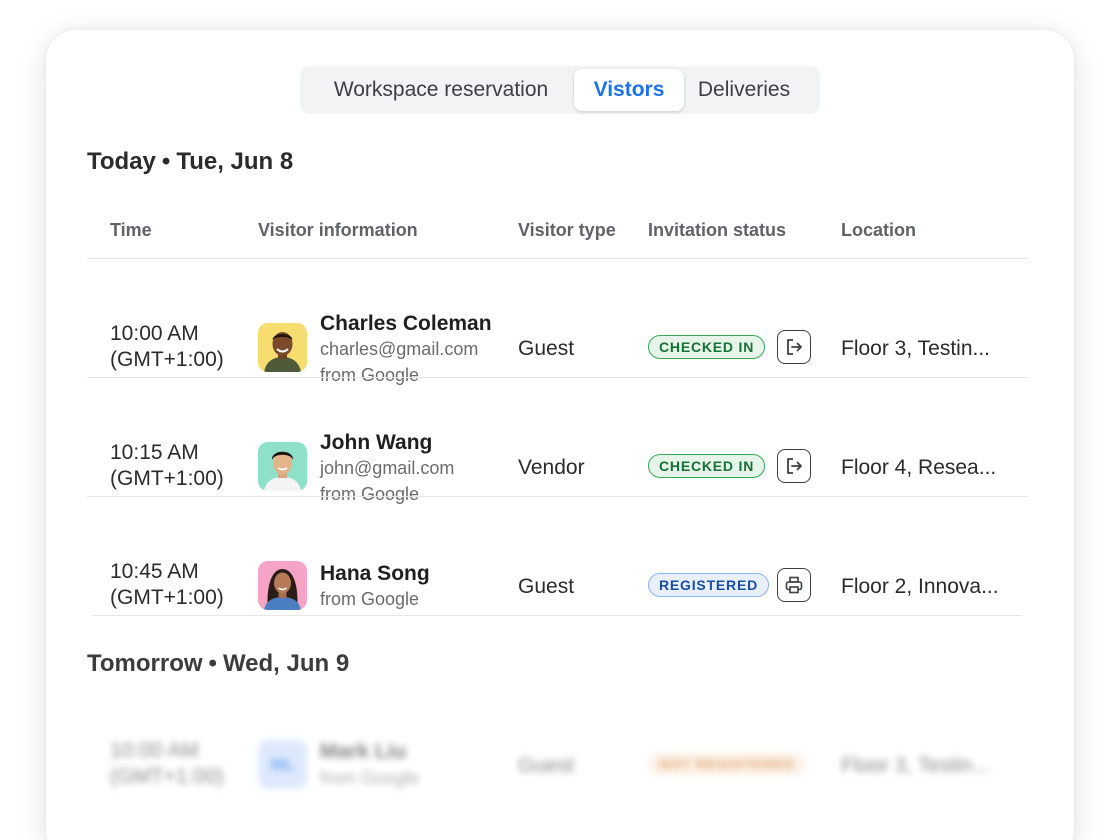  Describe the element at coordinates (145, 663) in the screenshot. I see `section-day: Tomorrow` at that location.